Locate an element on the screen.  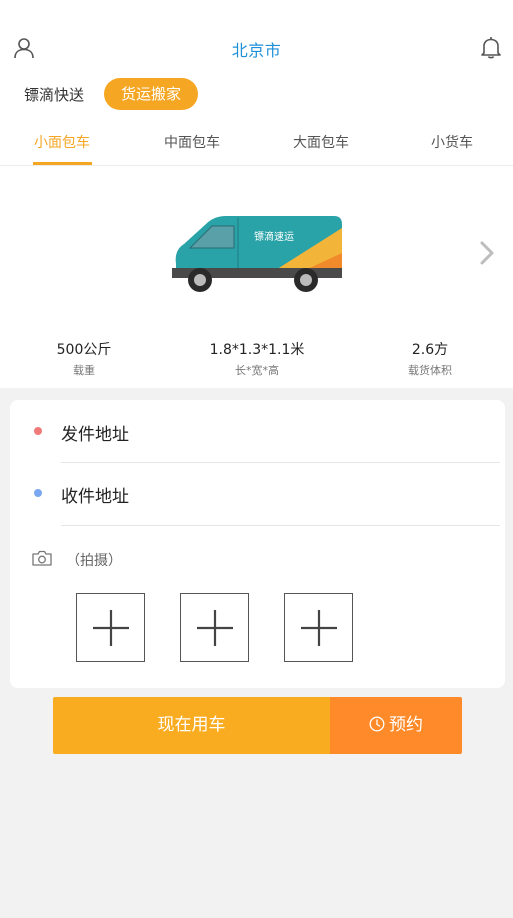
clock-icon is located at coordinates (377, 724).